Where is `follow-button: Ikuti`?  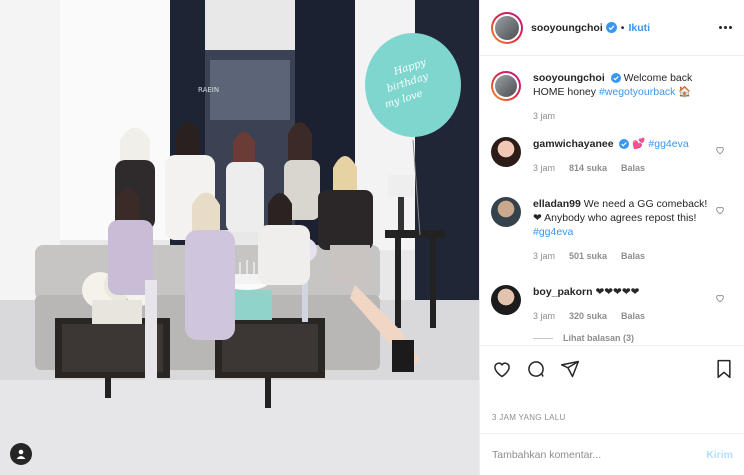 follow-button: Ikuti is located at coordinates (639, 28).